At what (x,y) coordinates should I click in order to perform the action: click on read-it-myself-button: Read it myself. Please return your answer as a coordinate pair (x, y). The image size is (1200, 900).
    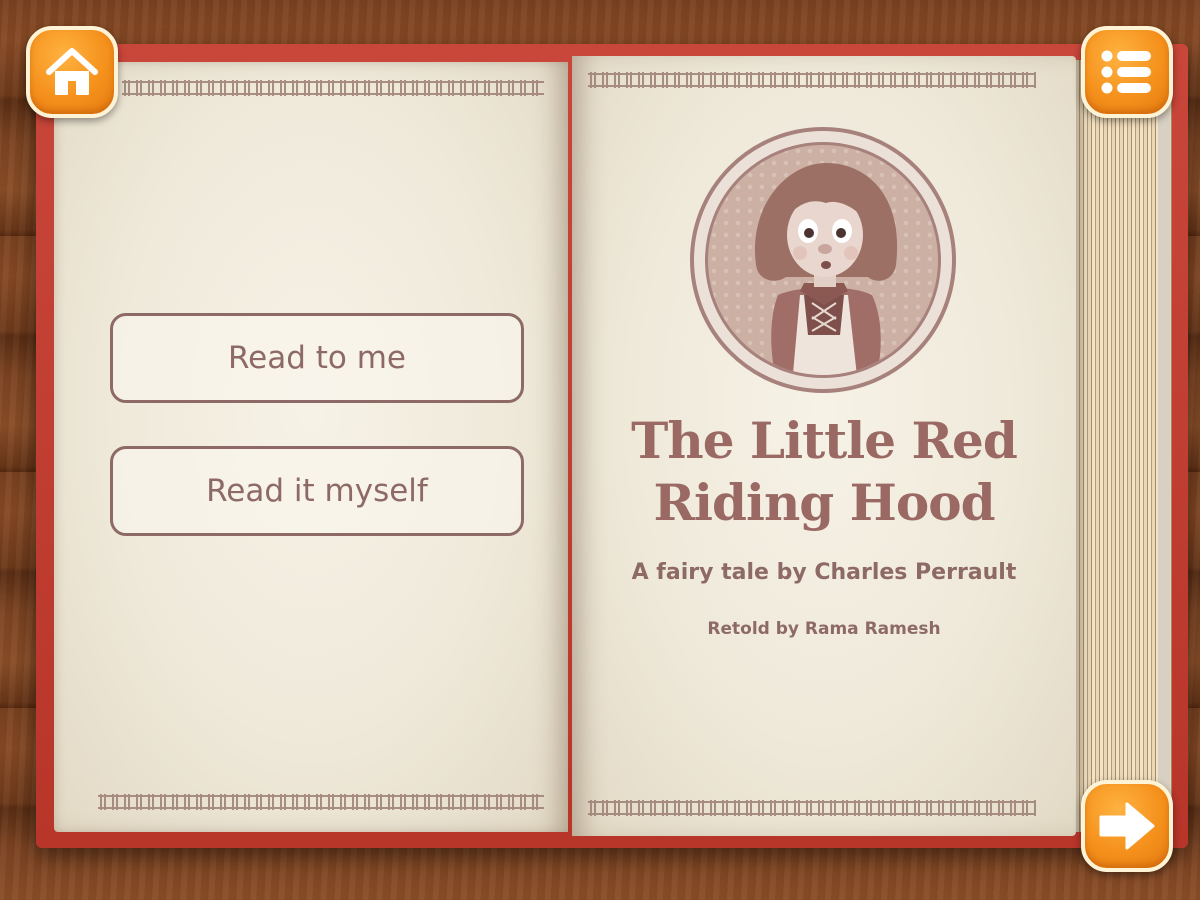
    Looking at the image, I should click on (317, 491).